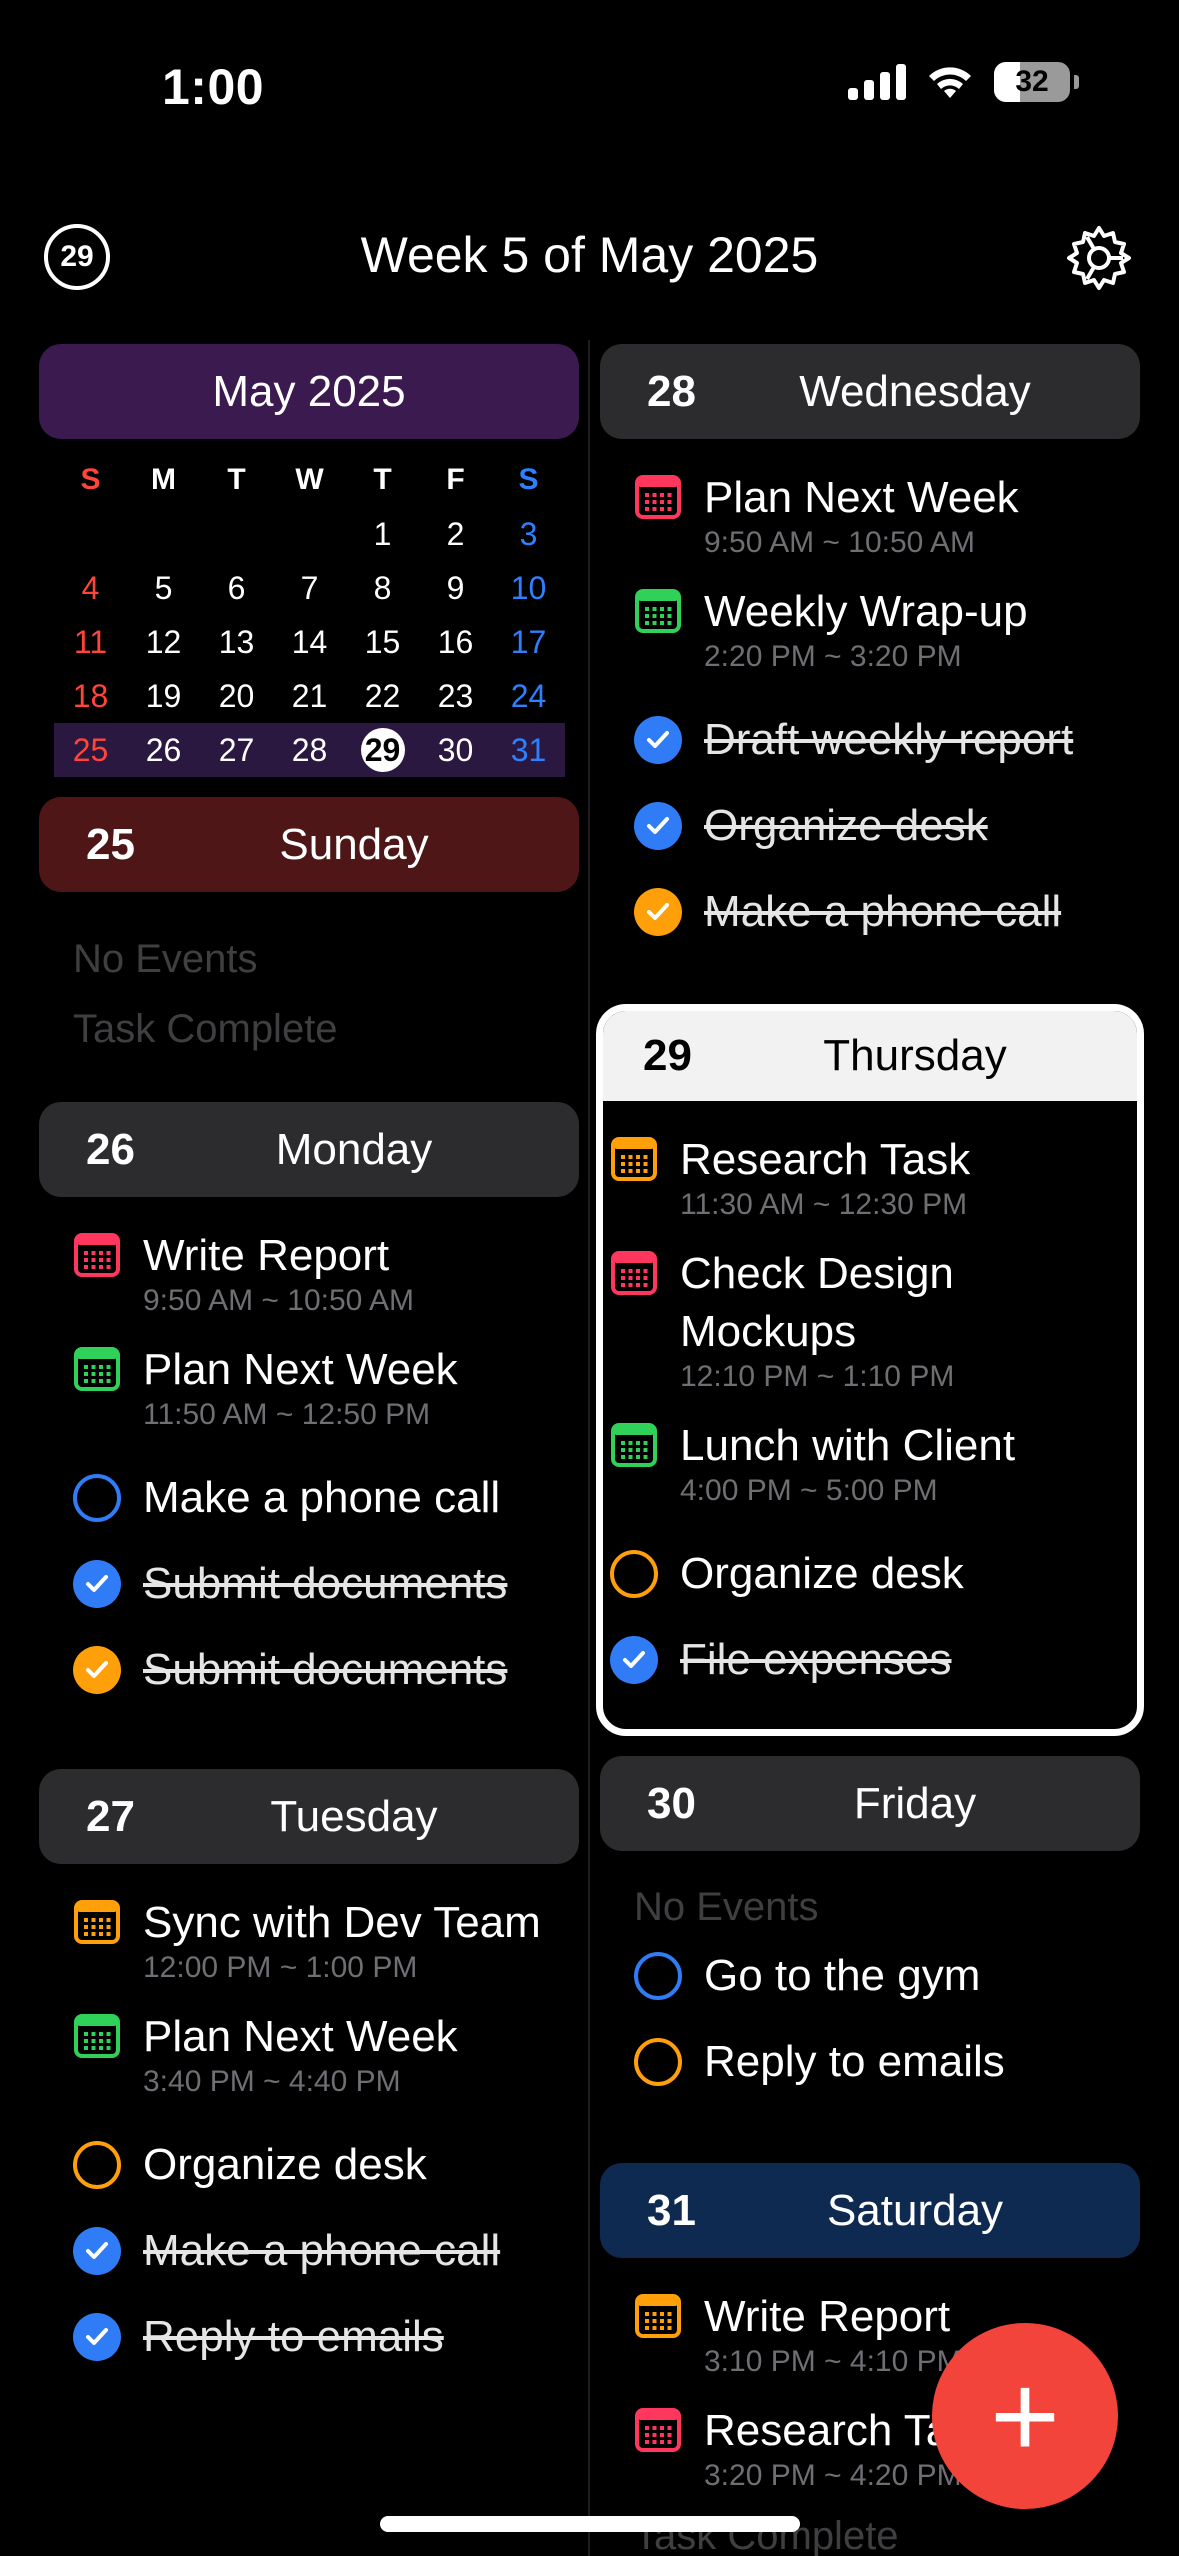 The width and height of the screenshot is (1179, 2556). What do you see at coordinates (236, 642) in the screenshot?
I see `calendar-day: 13` at bounding box center [236, 642].